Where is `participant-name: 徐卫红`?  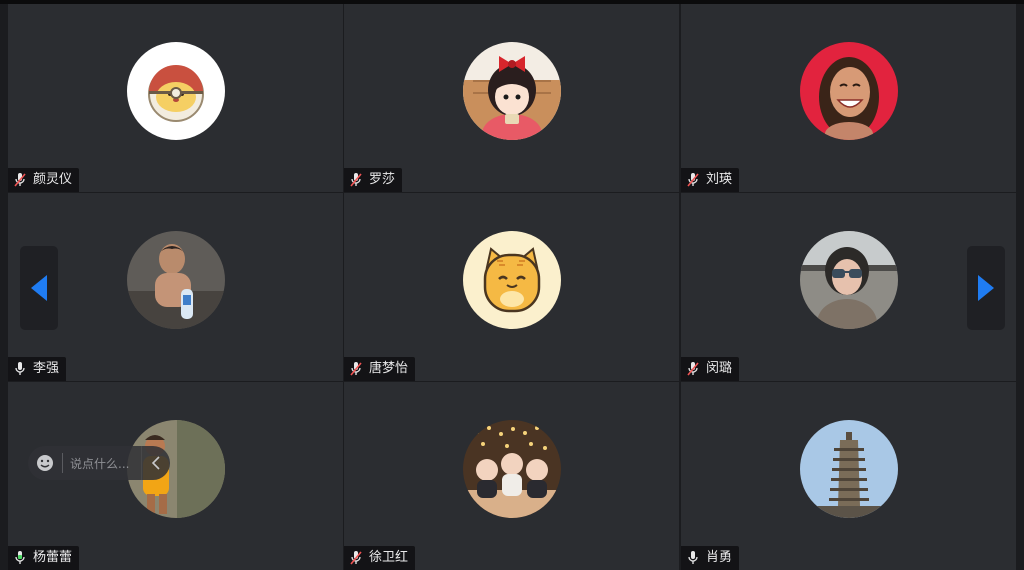
participant-name: 徐卫红 is located at coordinates (389, 557).